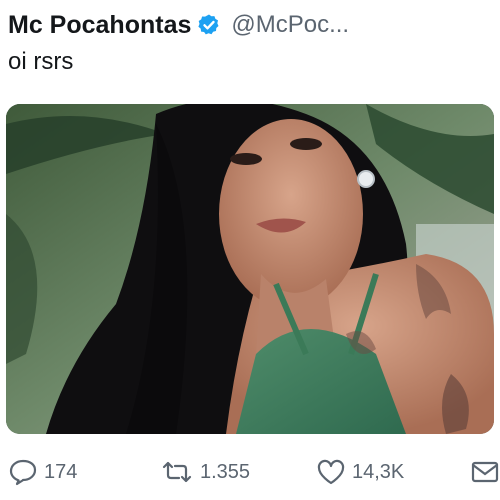 The width and height of the screenshot is (500, 500). I want to click on like-button: 14,3K, so click(360, 472).